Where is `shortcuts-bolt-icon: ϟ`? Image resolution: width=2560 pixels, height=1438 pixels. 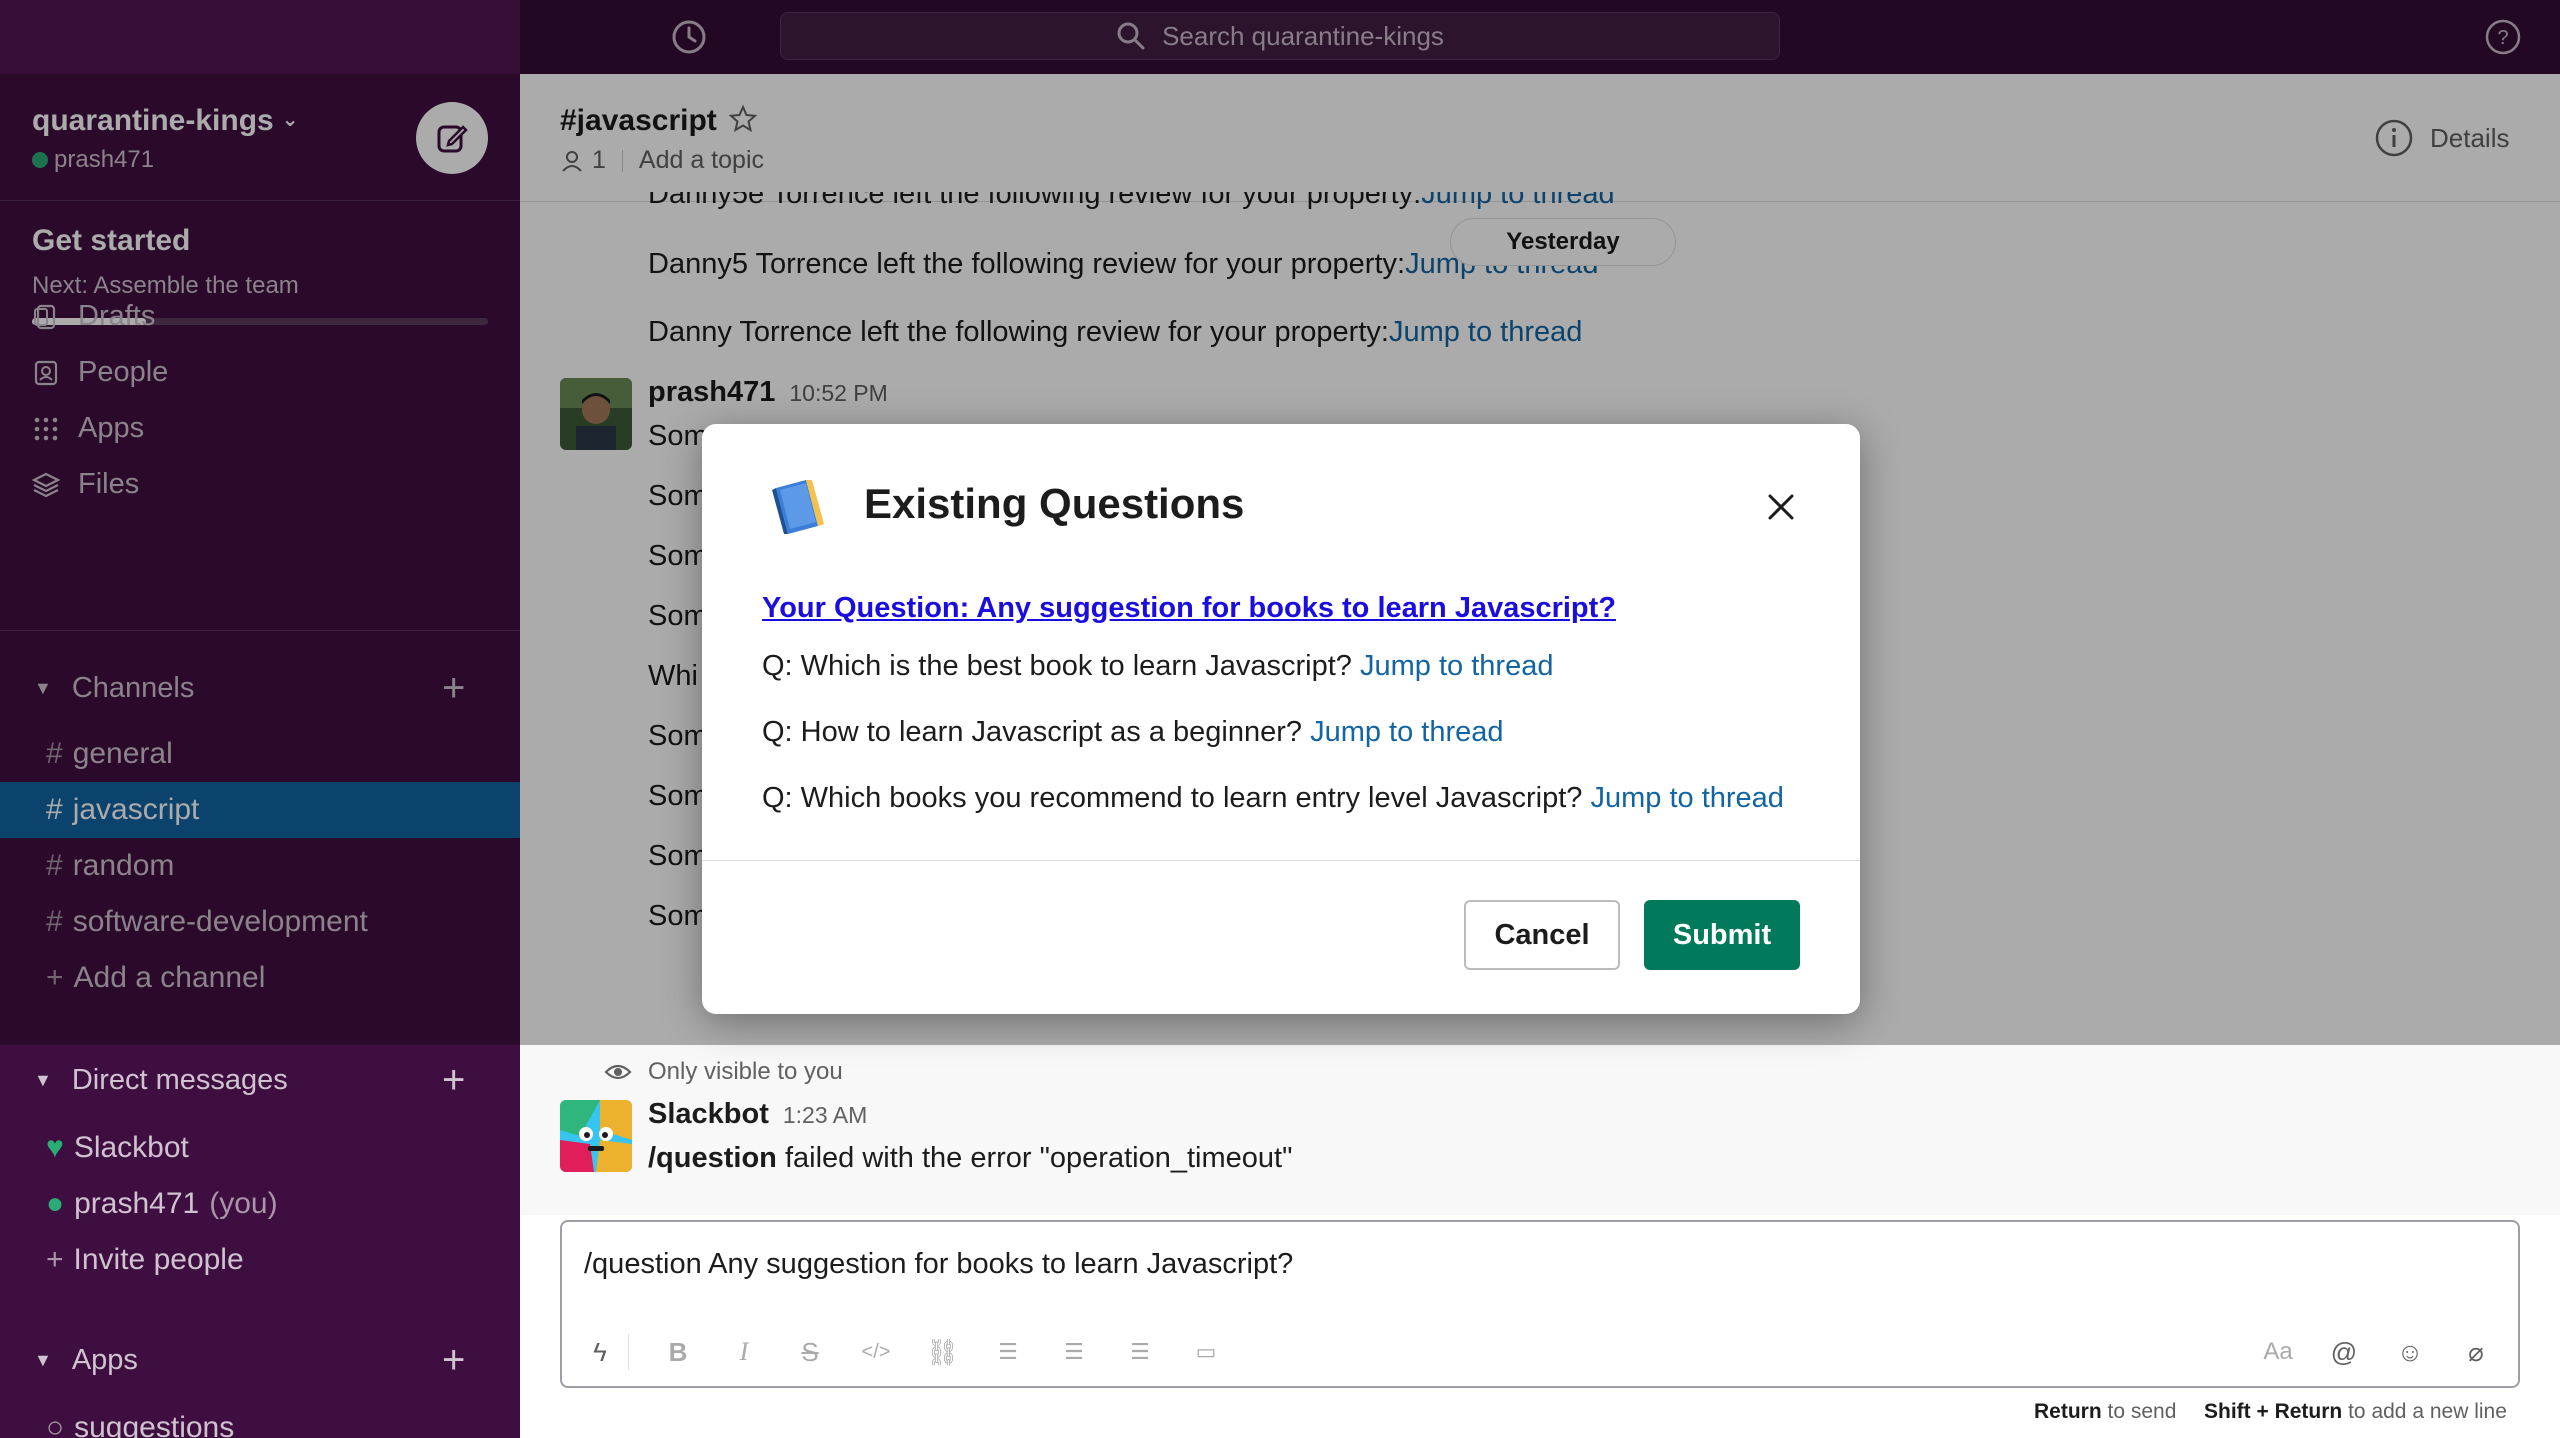 shortcuts-bolt-icon: ϟ is located at coordinates (600, 1352).